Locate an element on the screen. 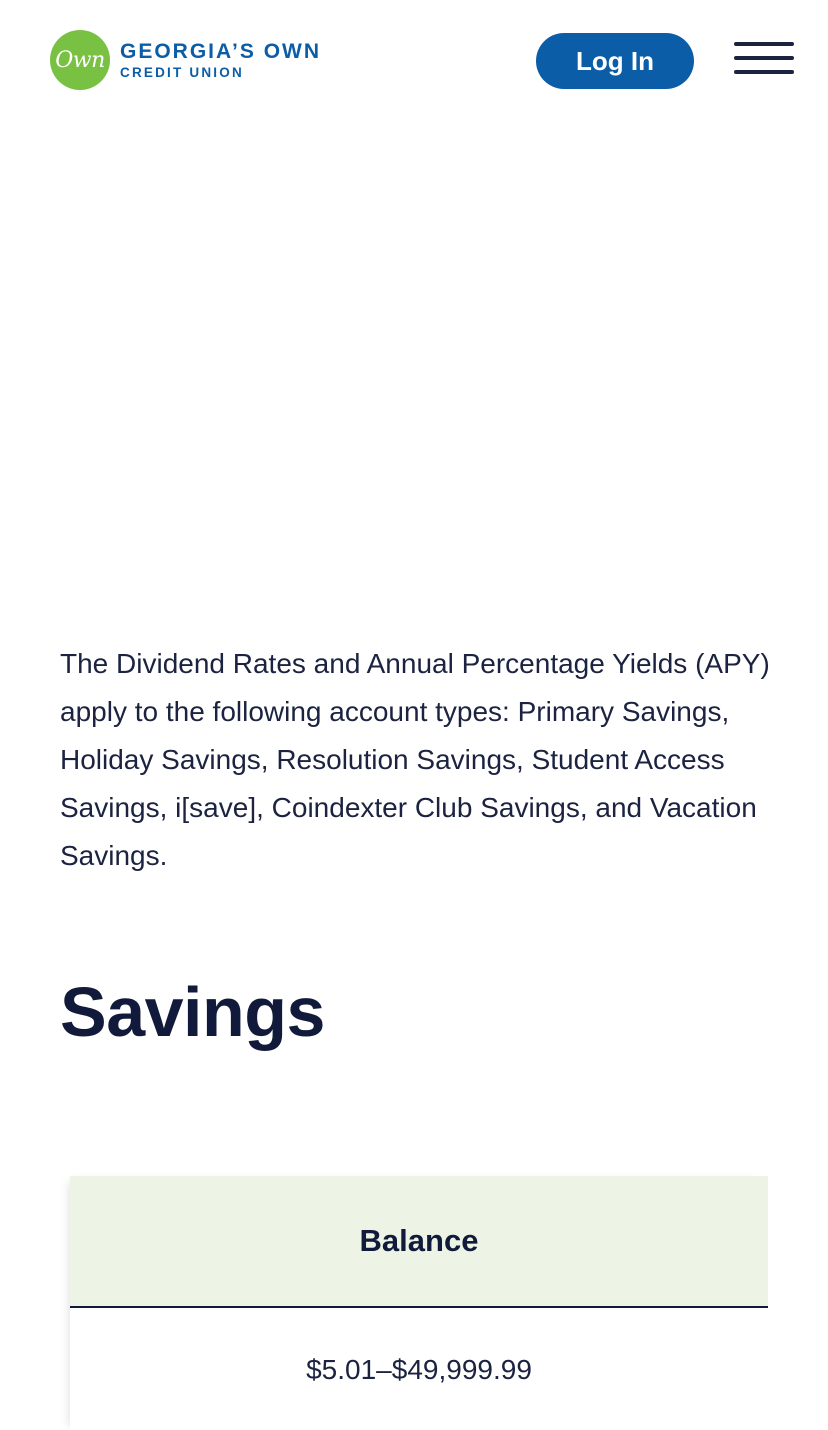  table-cell-balance: $5.01–$49,999.99 is located at coordinates (419, 1369).